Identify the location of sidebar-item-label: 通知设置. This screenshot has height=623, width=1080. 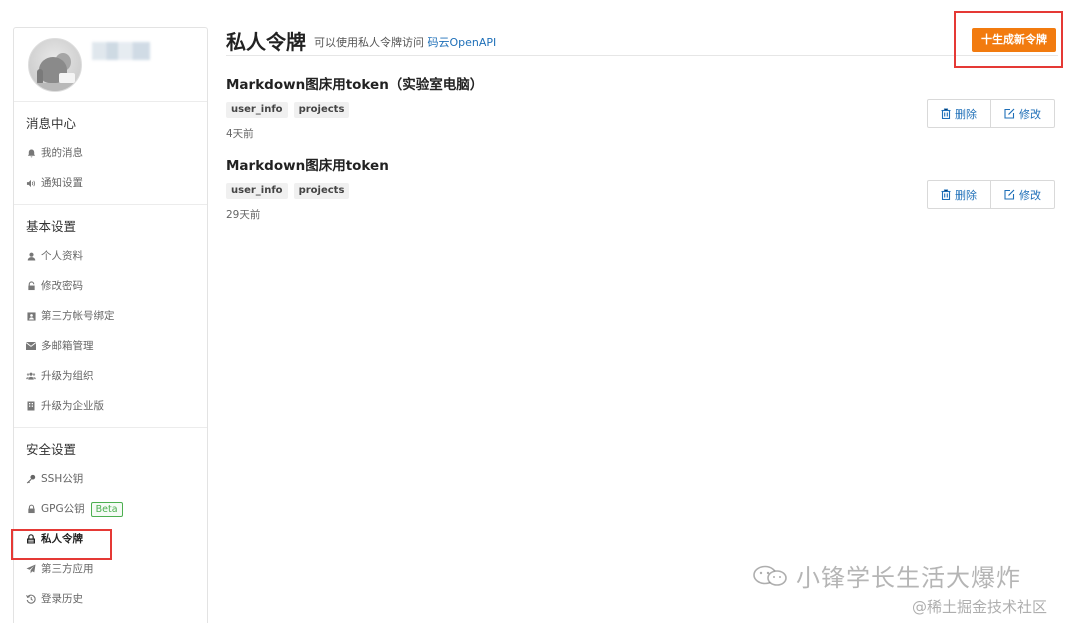
(62, 183).